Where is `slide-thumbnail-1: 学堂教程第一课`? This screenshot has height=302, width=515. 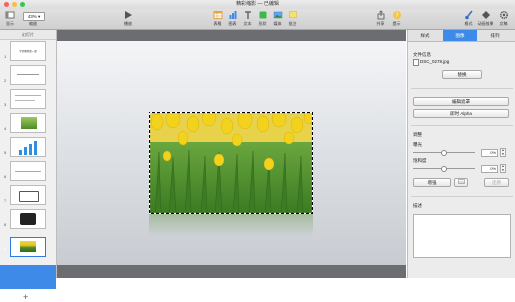
slide-thumbnail-1: 学堂教程第一课 is located at coordinates (28, 51).